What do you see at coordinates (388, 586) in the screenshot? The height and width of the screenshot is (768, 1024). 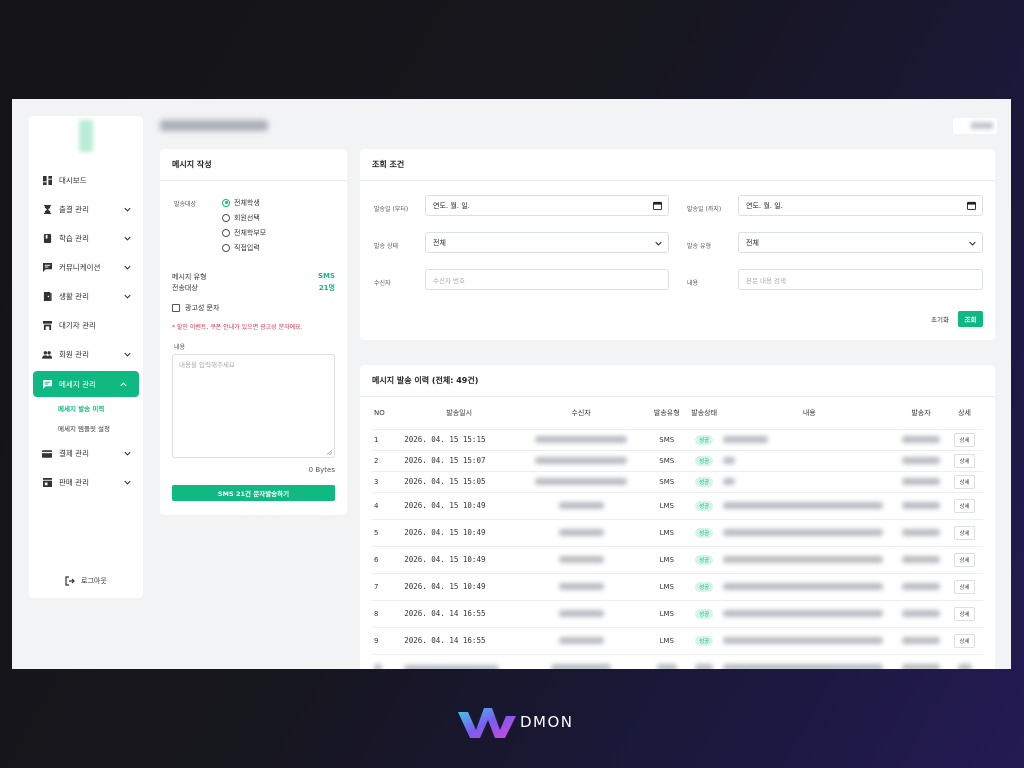 I see `row-no: 7` at bounding box center [388, 586].